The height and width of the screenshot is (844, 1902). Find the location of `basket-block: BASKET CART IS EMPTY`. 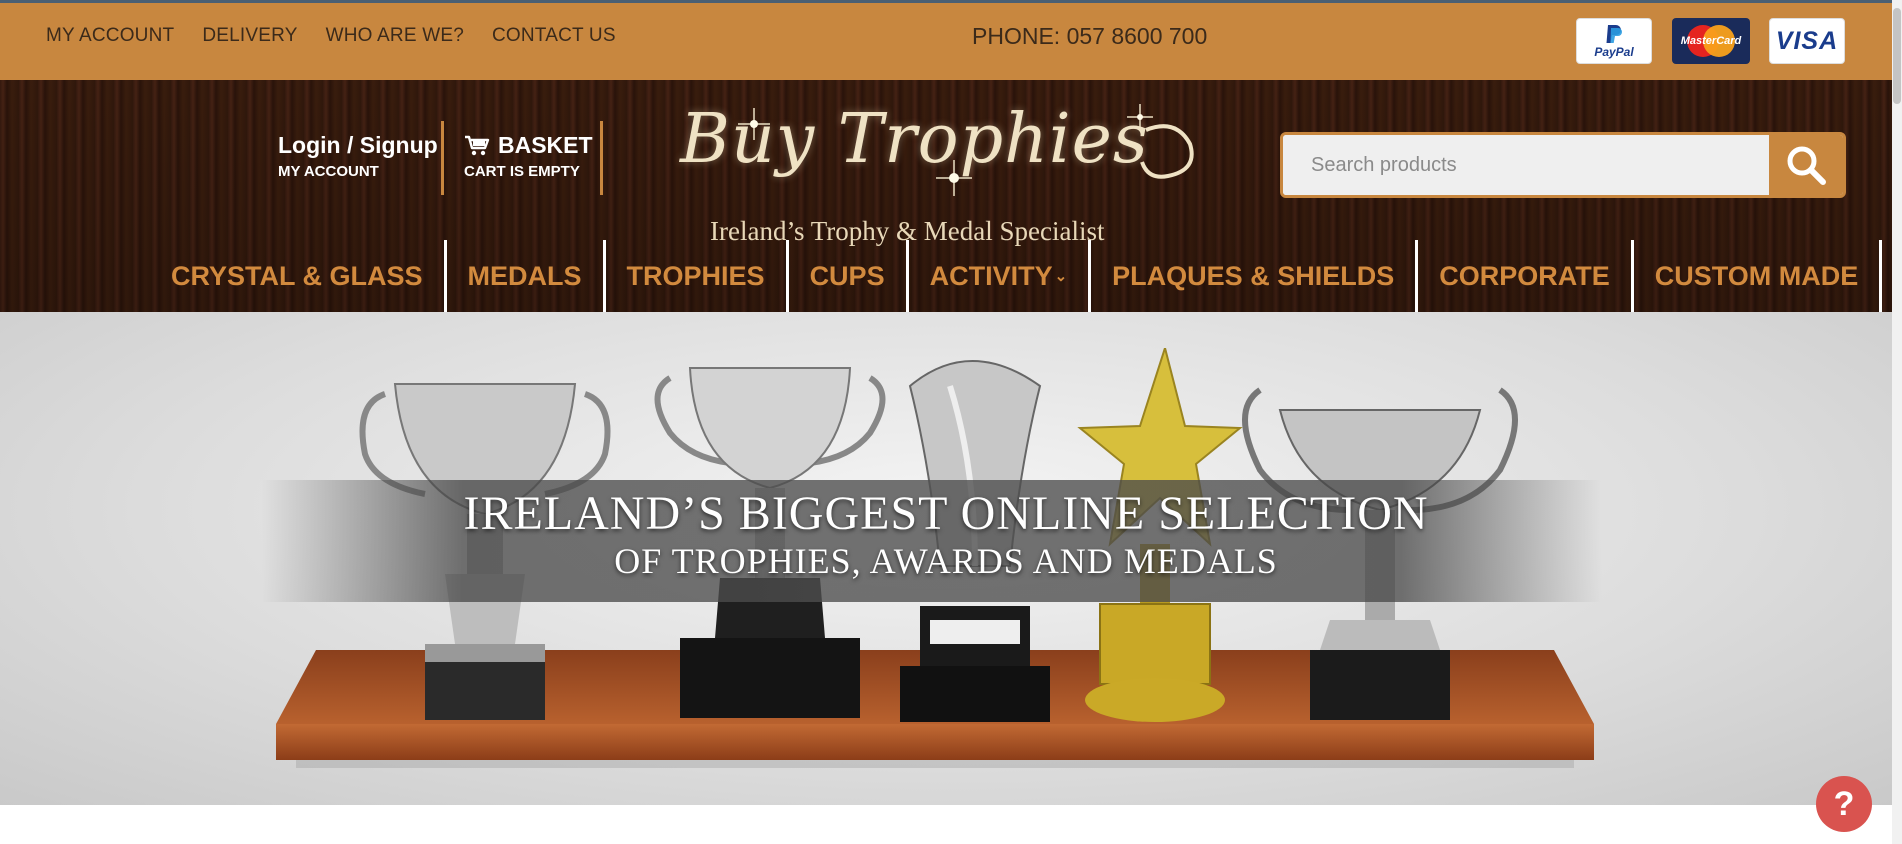

basket-block: BASKET CART IS EMPTY is located at coordinates (528, 156).